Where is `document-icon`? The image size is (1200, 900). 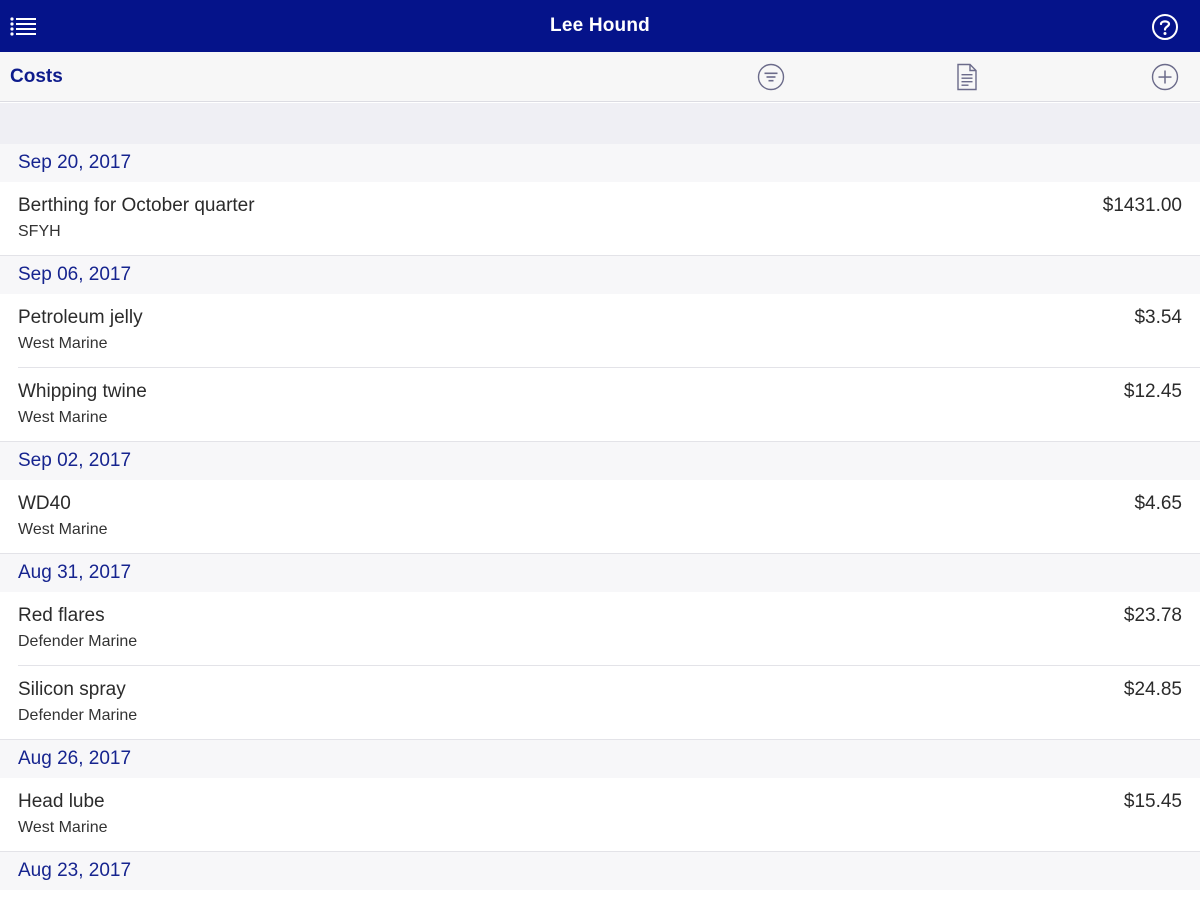
document-icon is located at coordinates (967, 77).